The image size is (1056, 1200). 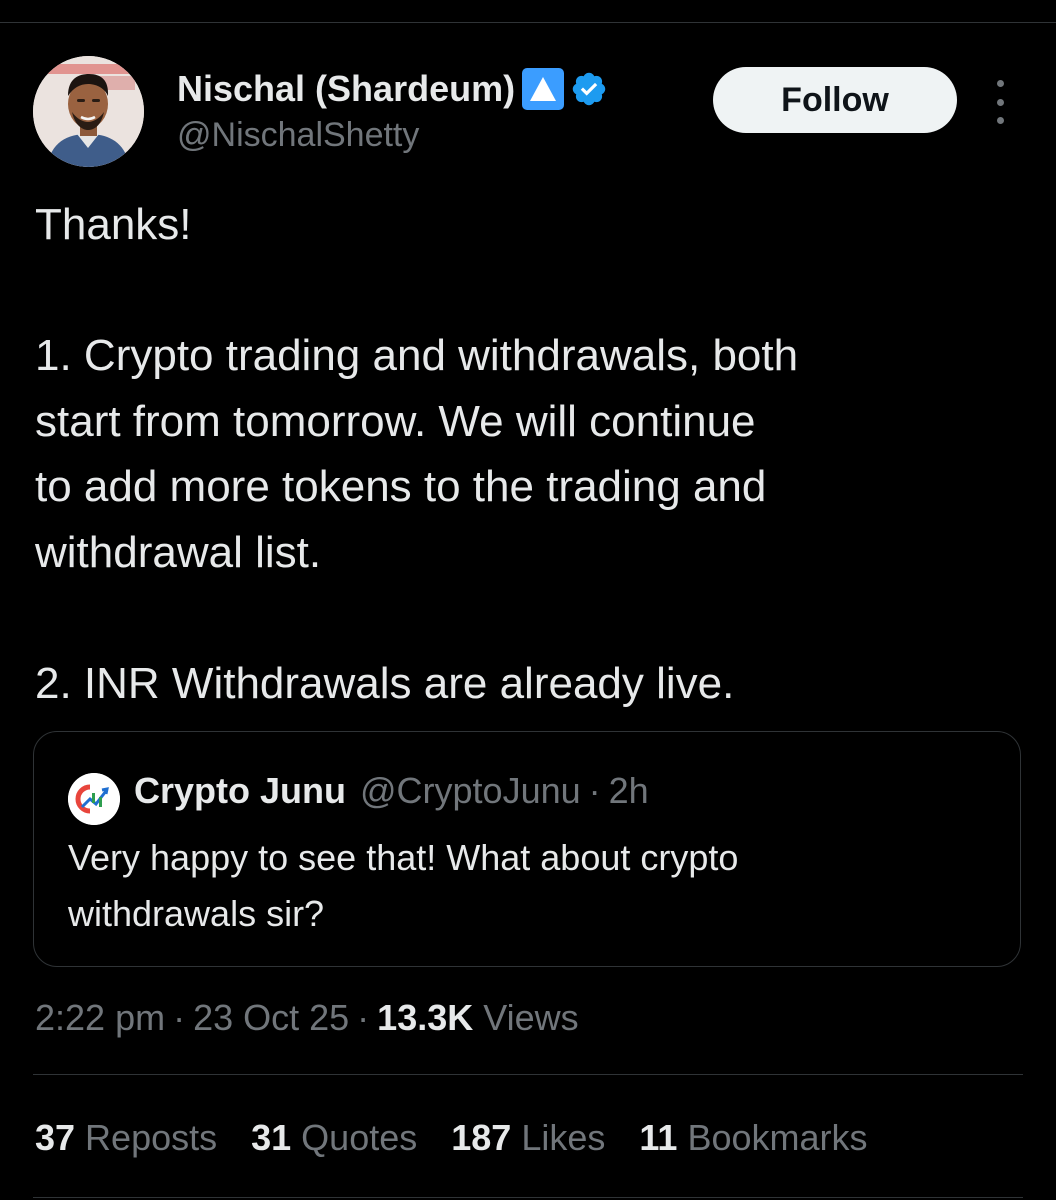 I want to click on crypto-junu-logo-icon, so click(x=94, y=799).